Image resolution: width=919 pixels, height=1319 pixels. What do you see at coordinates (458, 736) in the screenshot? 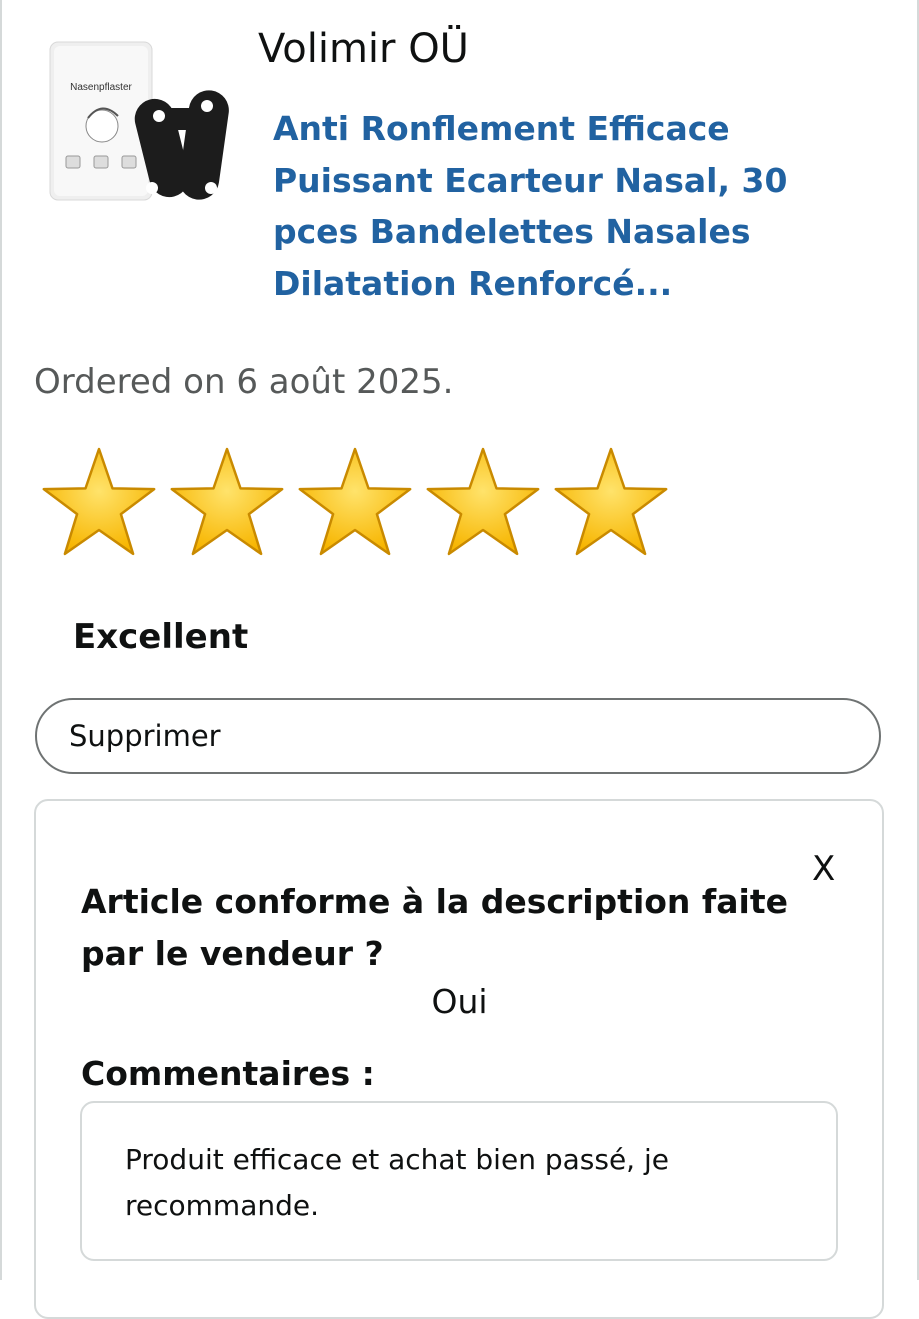
I see `delete-button: Supprimer` at bounding box center [458, 736].